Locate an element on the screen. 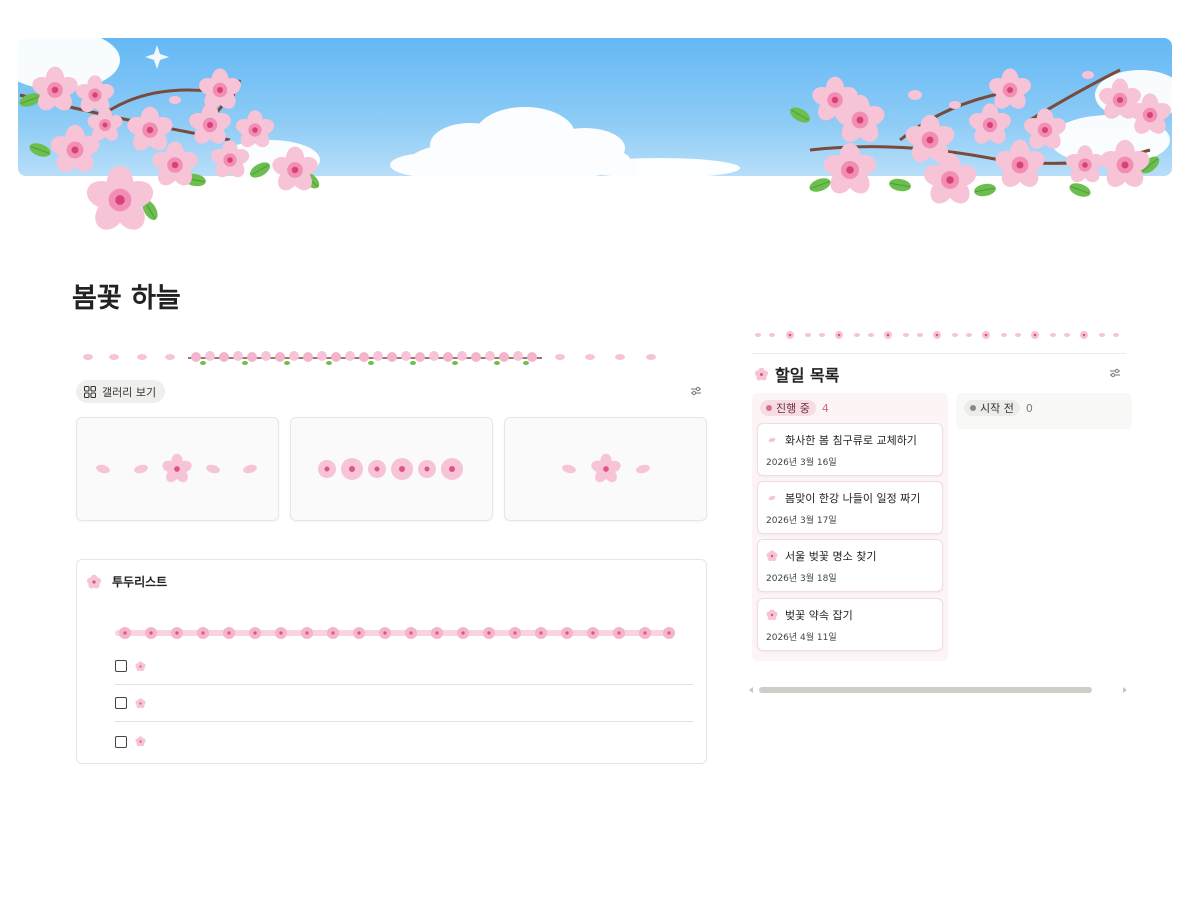 The image size is (1200, 900). card-title-row: 봄맞이 한강 나들이 일정 짜기 is located at coordinates (843, 498).